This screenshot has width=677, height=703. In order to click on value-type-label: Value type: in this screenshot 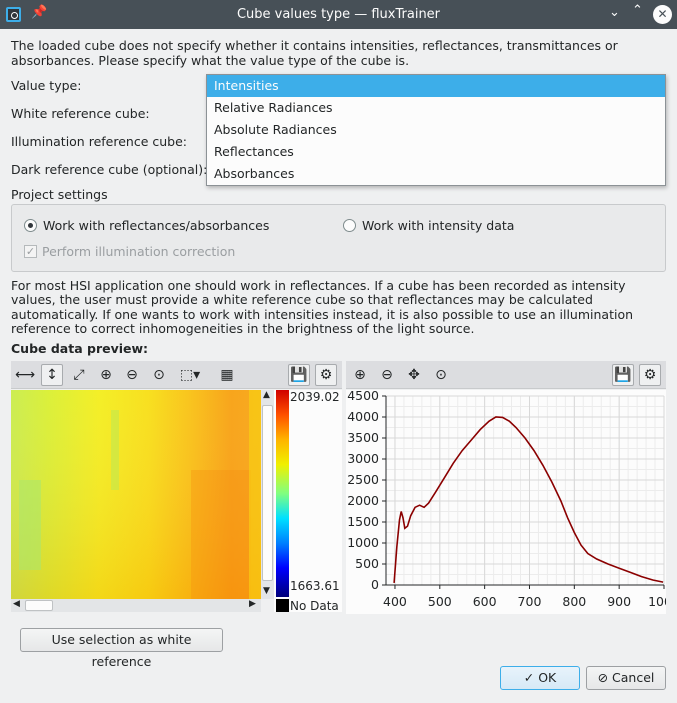, I will do `click(46, 85)`.